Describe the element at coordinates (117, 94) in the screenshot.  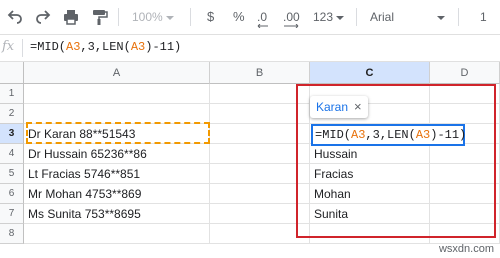
I see `cell-a1` at that location.